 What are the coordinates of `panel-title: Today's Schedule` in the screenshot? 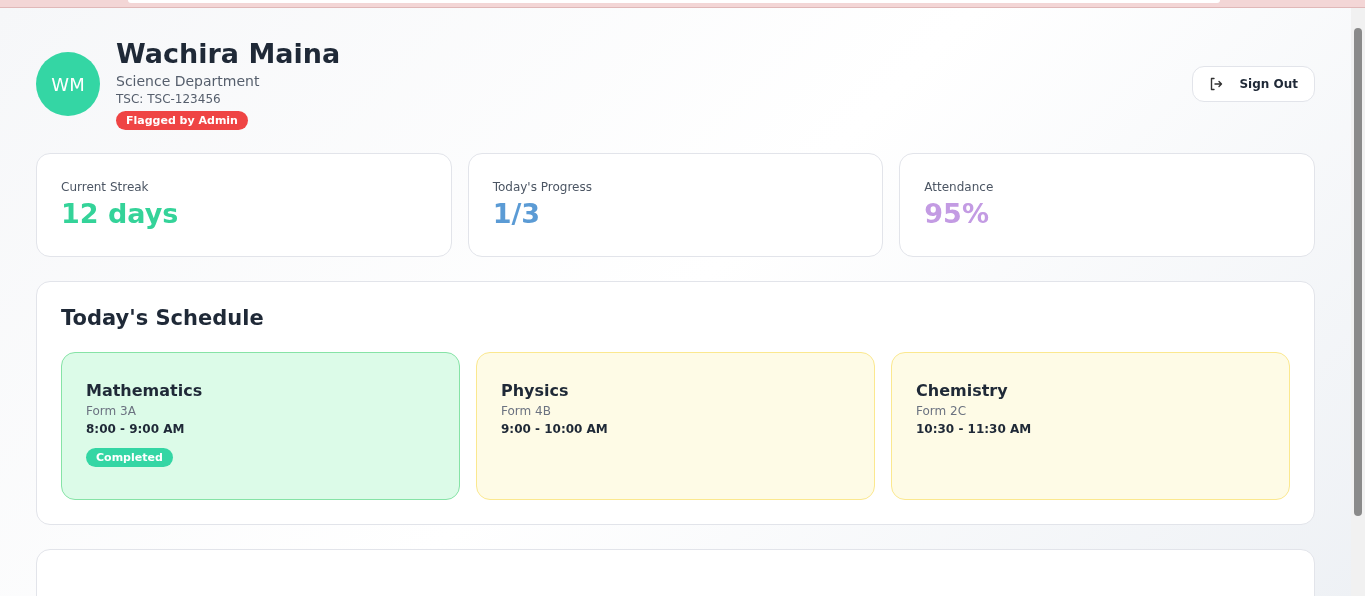 It's located at (163, 318).